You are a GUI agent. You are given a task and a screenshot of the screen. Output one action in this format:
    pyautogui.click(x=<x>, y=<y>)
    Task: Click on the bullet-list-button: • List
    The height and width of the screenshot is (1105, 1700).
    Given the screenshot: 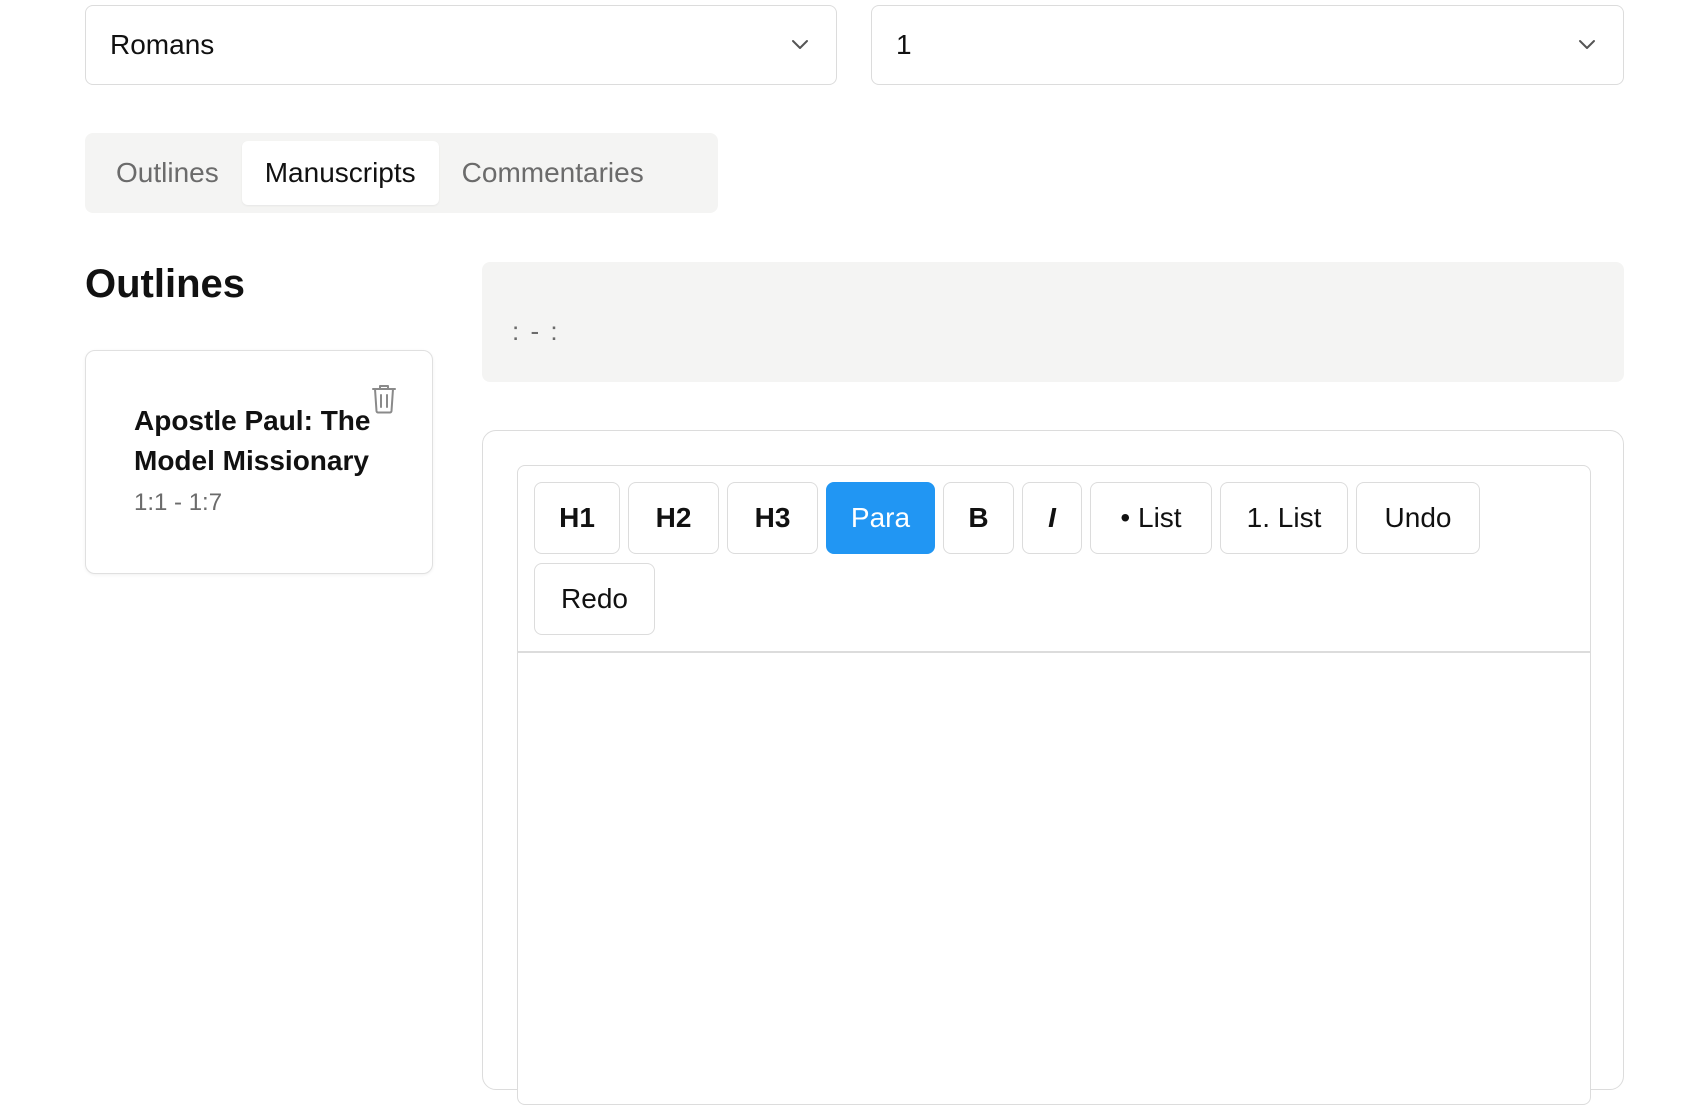 What is the action you would take?
    pyautogui.click(x=1151, y=518)
    